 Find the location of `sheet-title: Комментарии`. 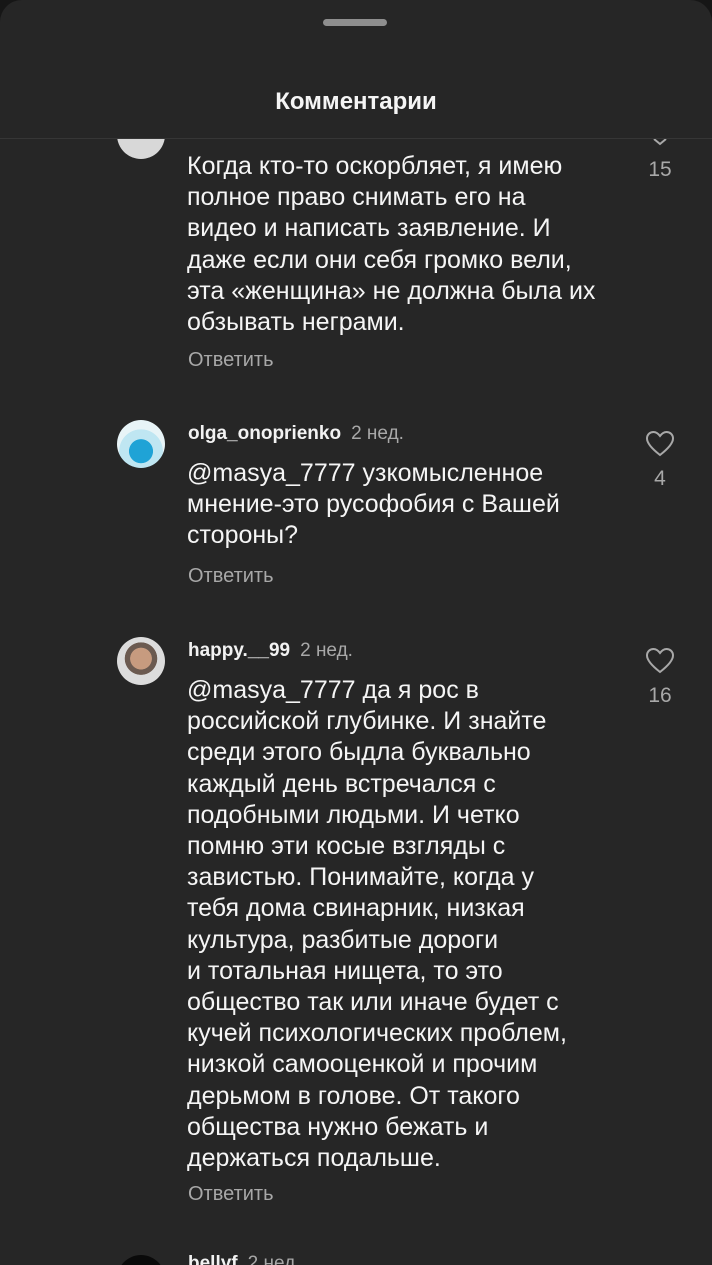

sheet-title: Комментарии is located at coordinates (356, 101).